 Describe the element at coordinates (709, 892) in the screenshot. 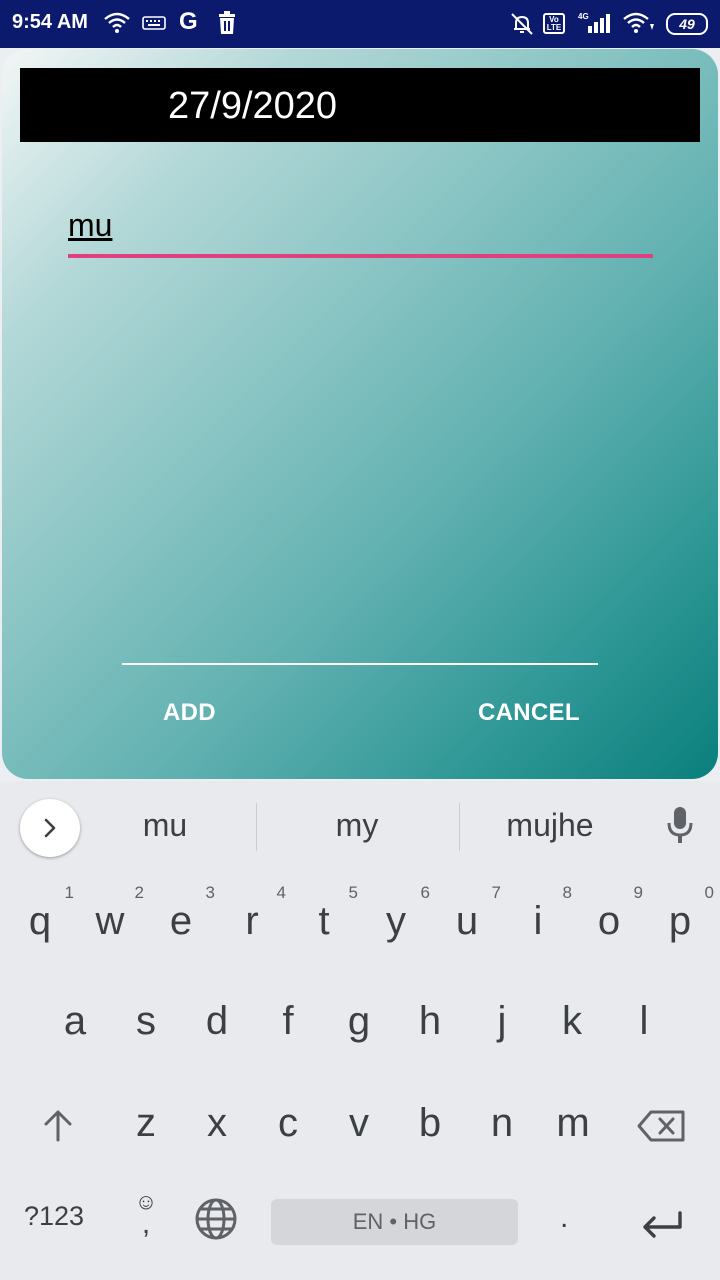

I see `key-hint: 0` at that location.